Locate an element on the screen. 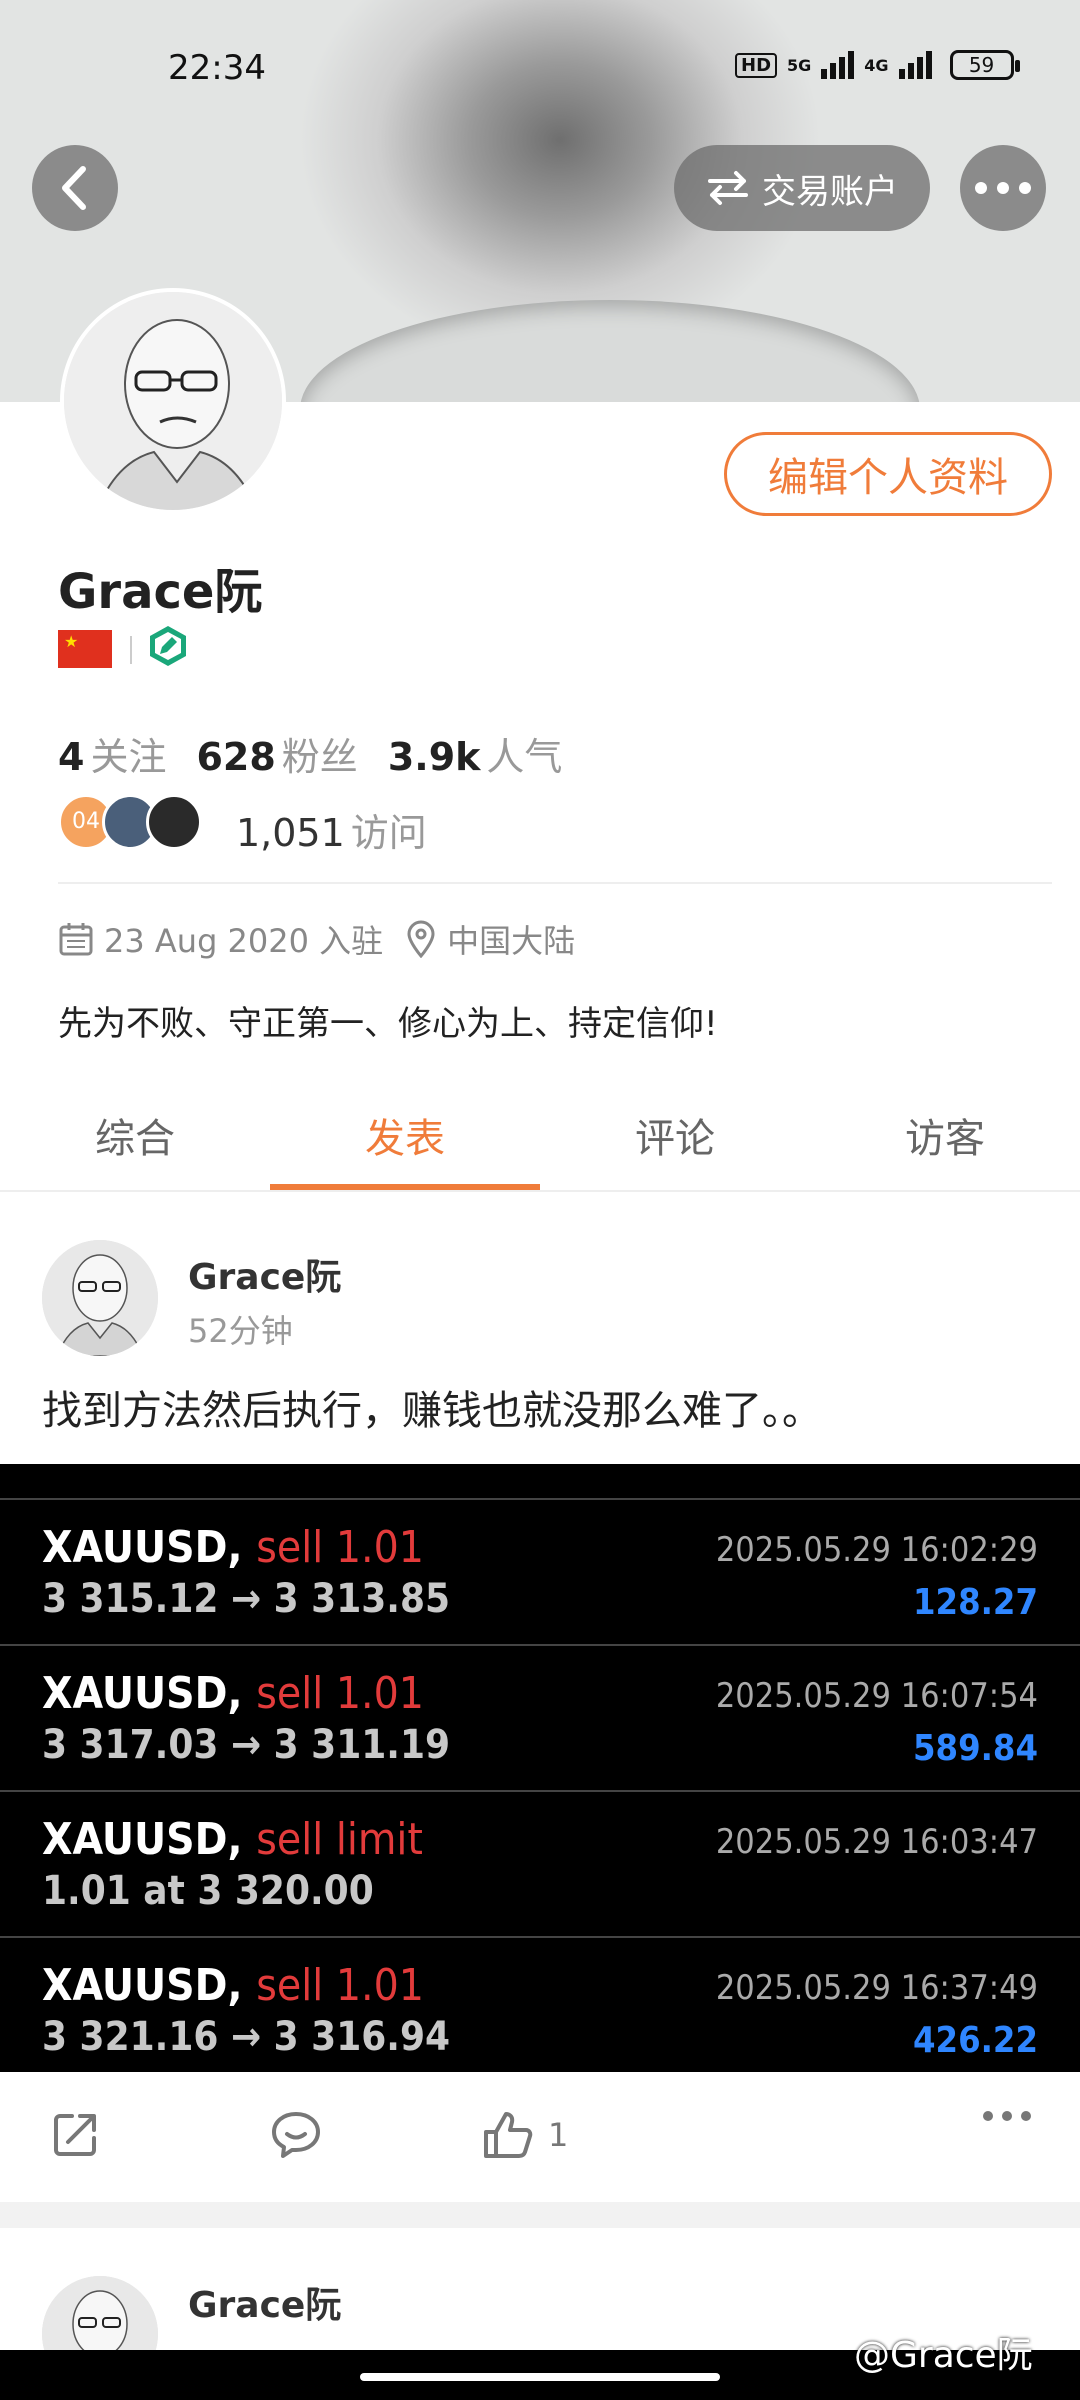  profile-meta: 23 Aug 2020 入驻 中国大陆 is located at coordinates (316, 939).